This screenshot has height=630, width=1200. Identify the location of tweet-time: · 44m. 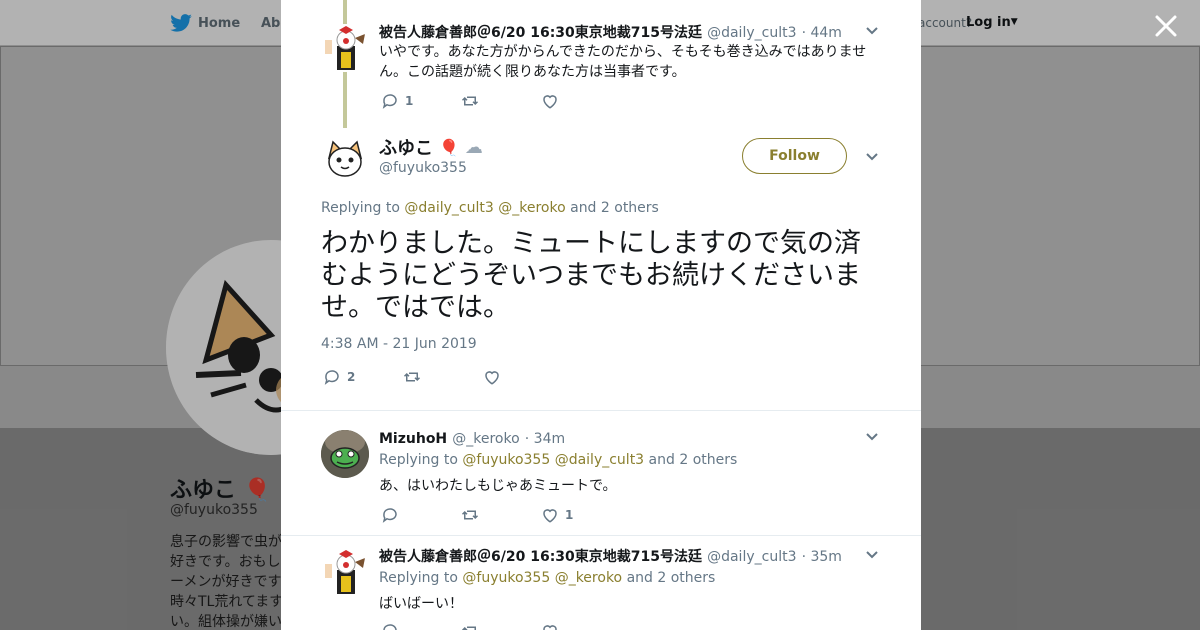
(822, 33).